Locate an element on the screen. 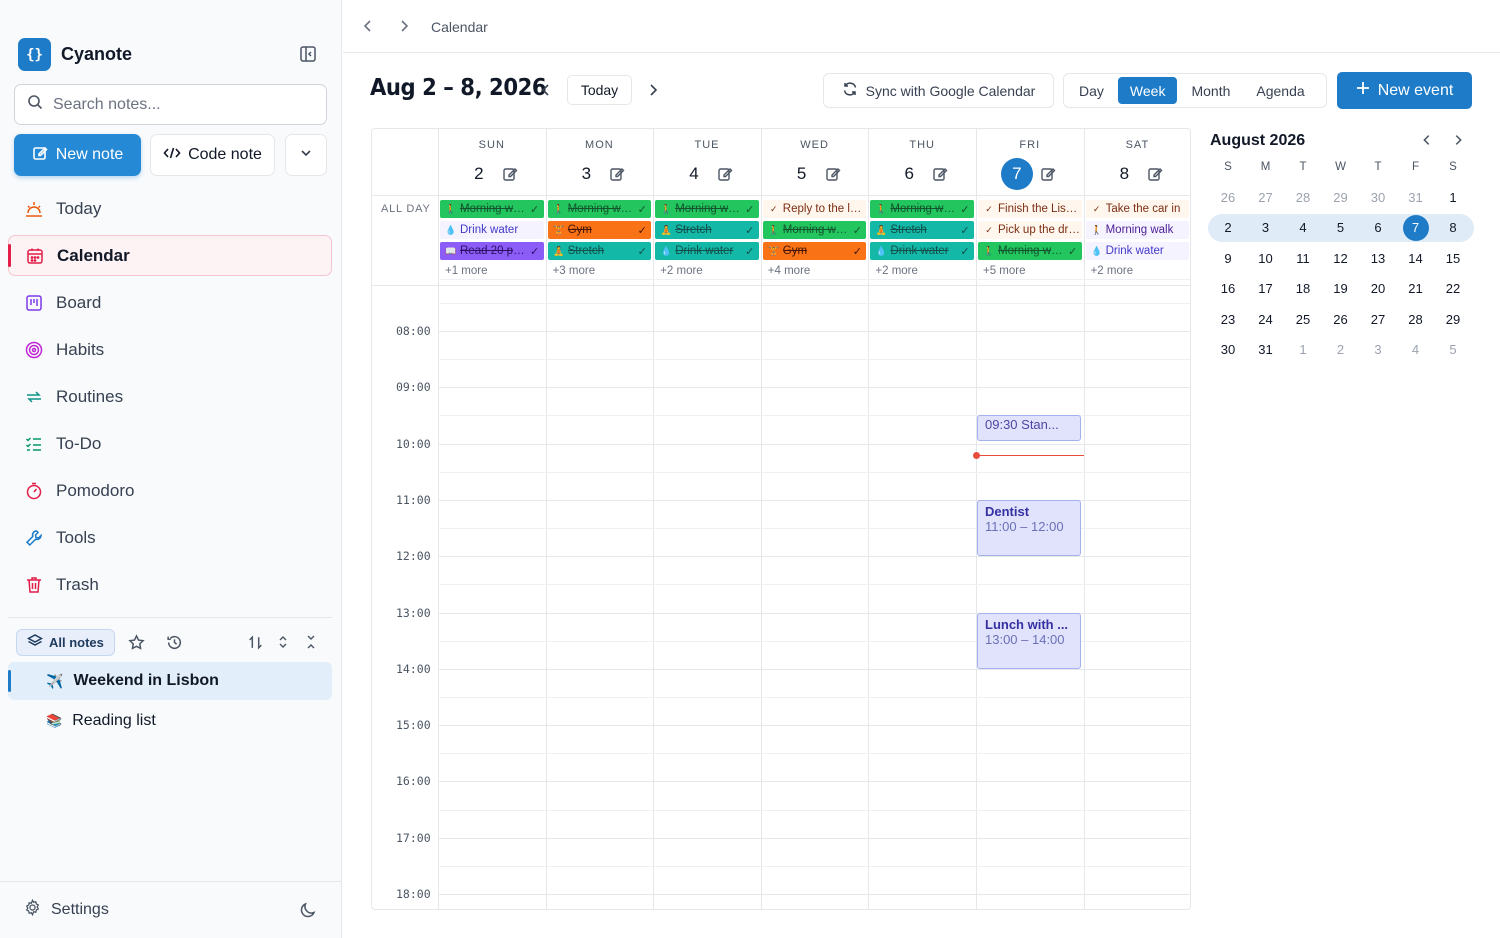  day-header: TUE 4 is located at coordinates (707, 162).